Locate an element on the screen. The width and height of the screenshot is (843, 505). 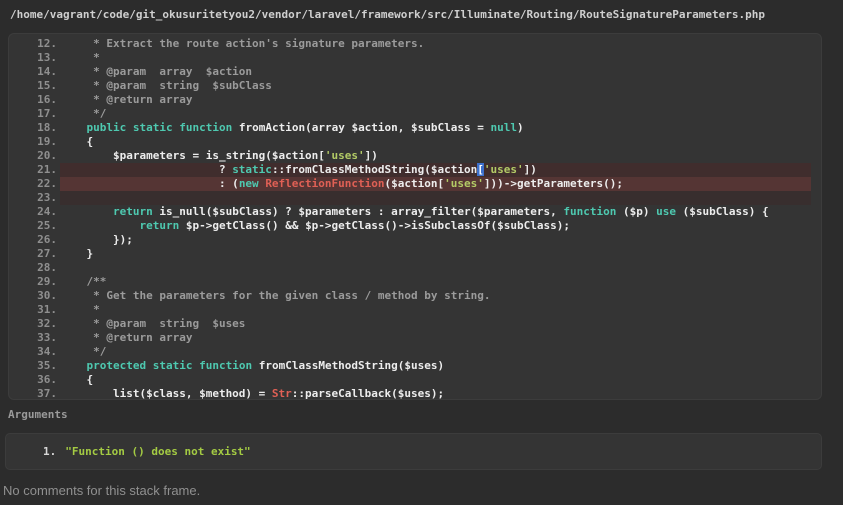
code-line: 33. * @return array is located at coordinates (415, 338).